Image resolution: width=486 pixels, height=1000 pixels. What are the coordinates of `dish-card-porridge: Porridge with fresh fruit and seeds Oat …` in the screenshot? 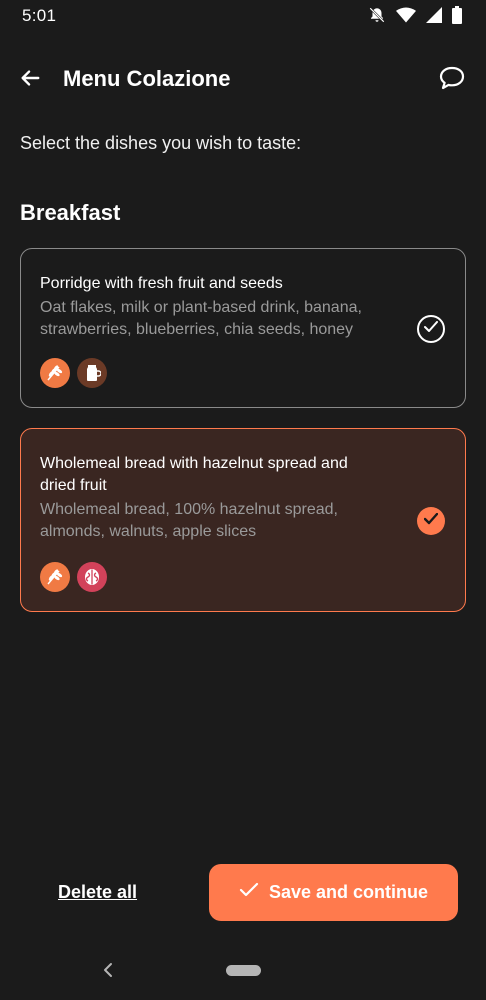 It's located at (243, 328).